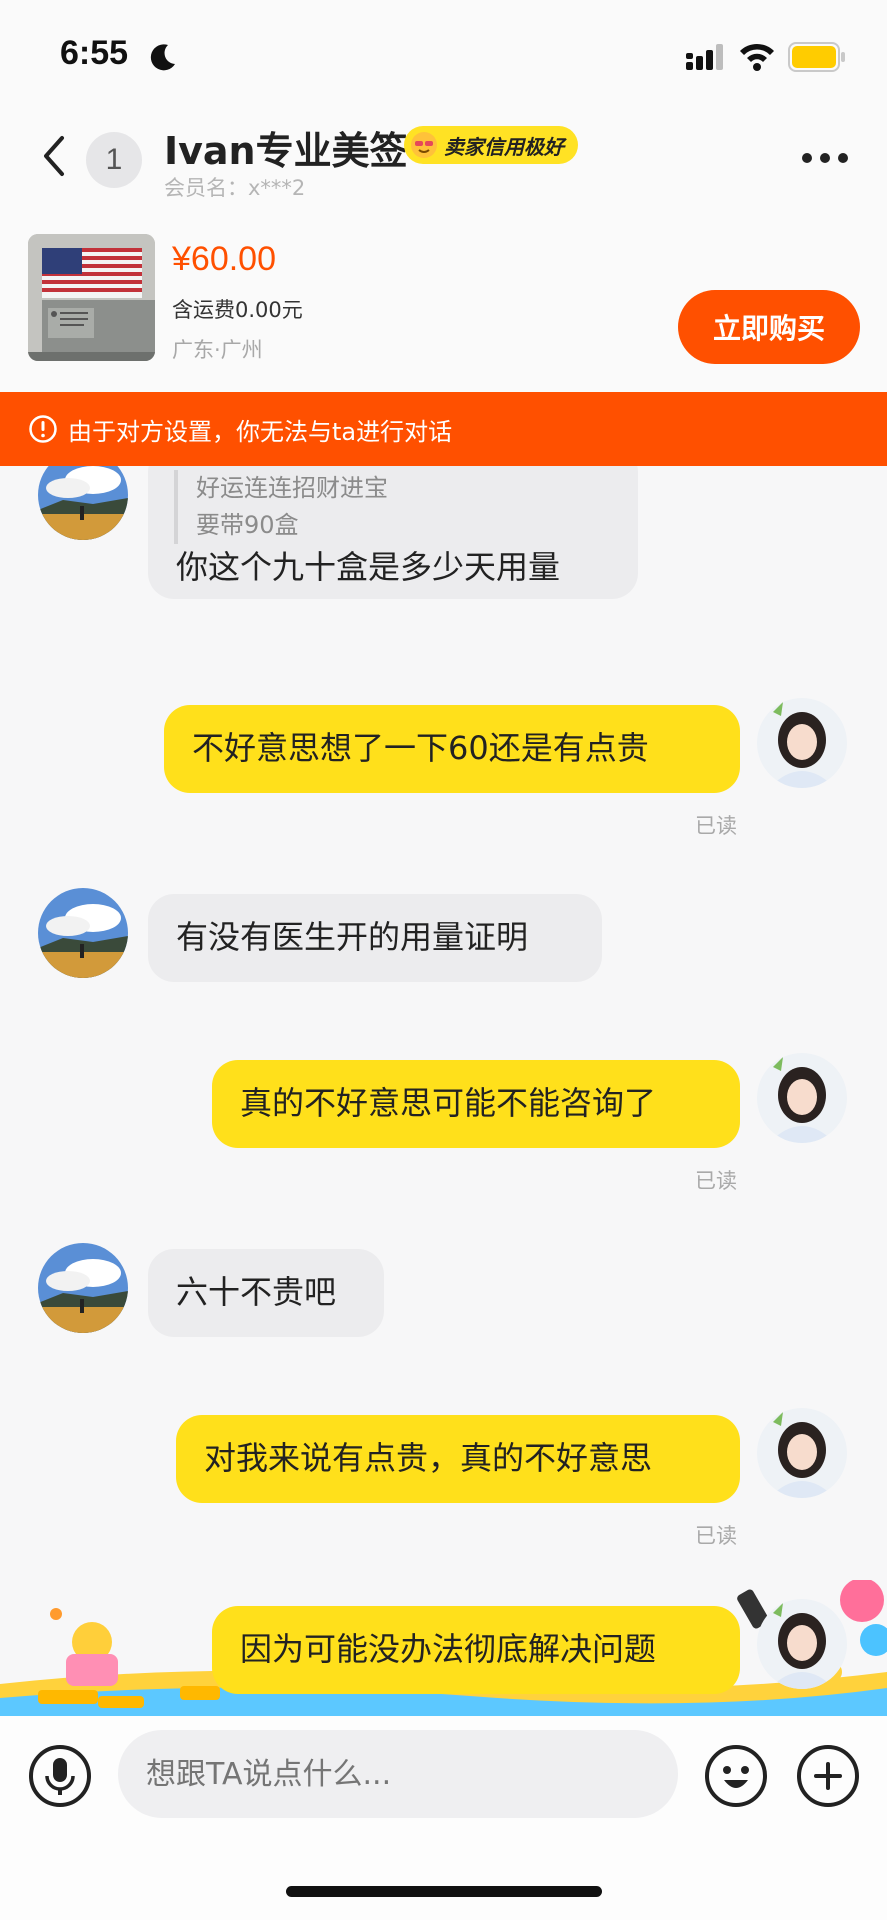 This screenshot has width=887, height=1920. Describe the element at coordinates (448, 1649) in the screenshot. I see `message-text: 因为可能没办法彻底解决问题` at that location.